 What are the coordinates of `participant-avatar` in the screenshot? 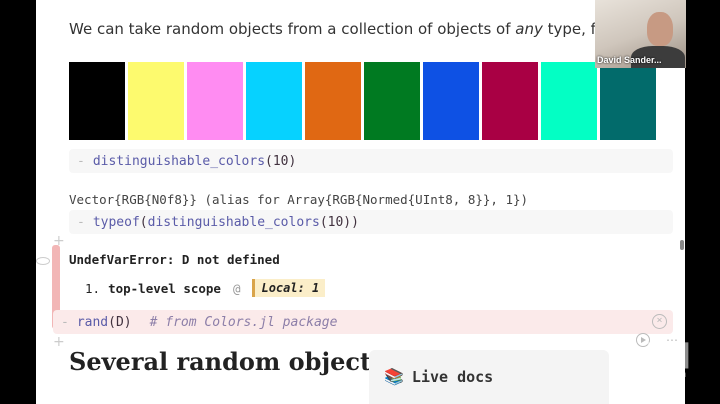 It's located at (660, 29).